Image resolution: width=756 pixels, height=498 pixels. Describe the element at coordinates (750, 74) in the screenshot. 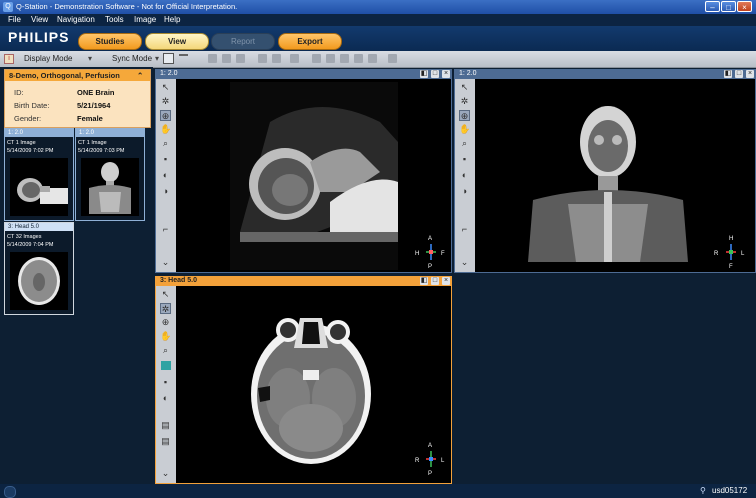

I see `viewport-2-close-icon: ×` at that location.